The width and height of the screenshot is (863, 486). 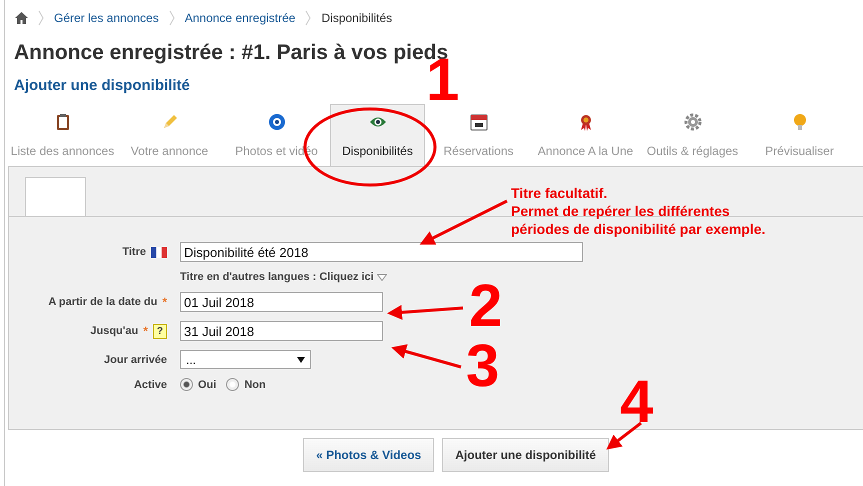 What do you see at coordinates (637, 402) in the screenshot?
I see `step-number: 4` at bounding box center [637, 402].